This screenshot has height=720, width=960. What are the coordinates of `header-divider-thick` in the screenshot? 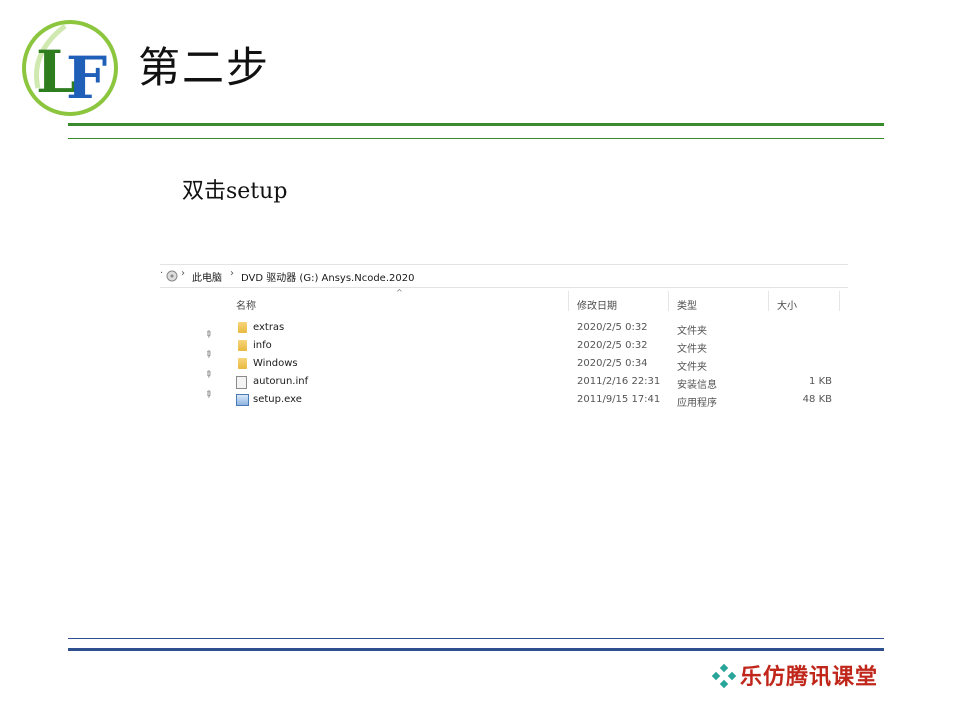 It's located at (476, 124).